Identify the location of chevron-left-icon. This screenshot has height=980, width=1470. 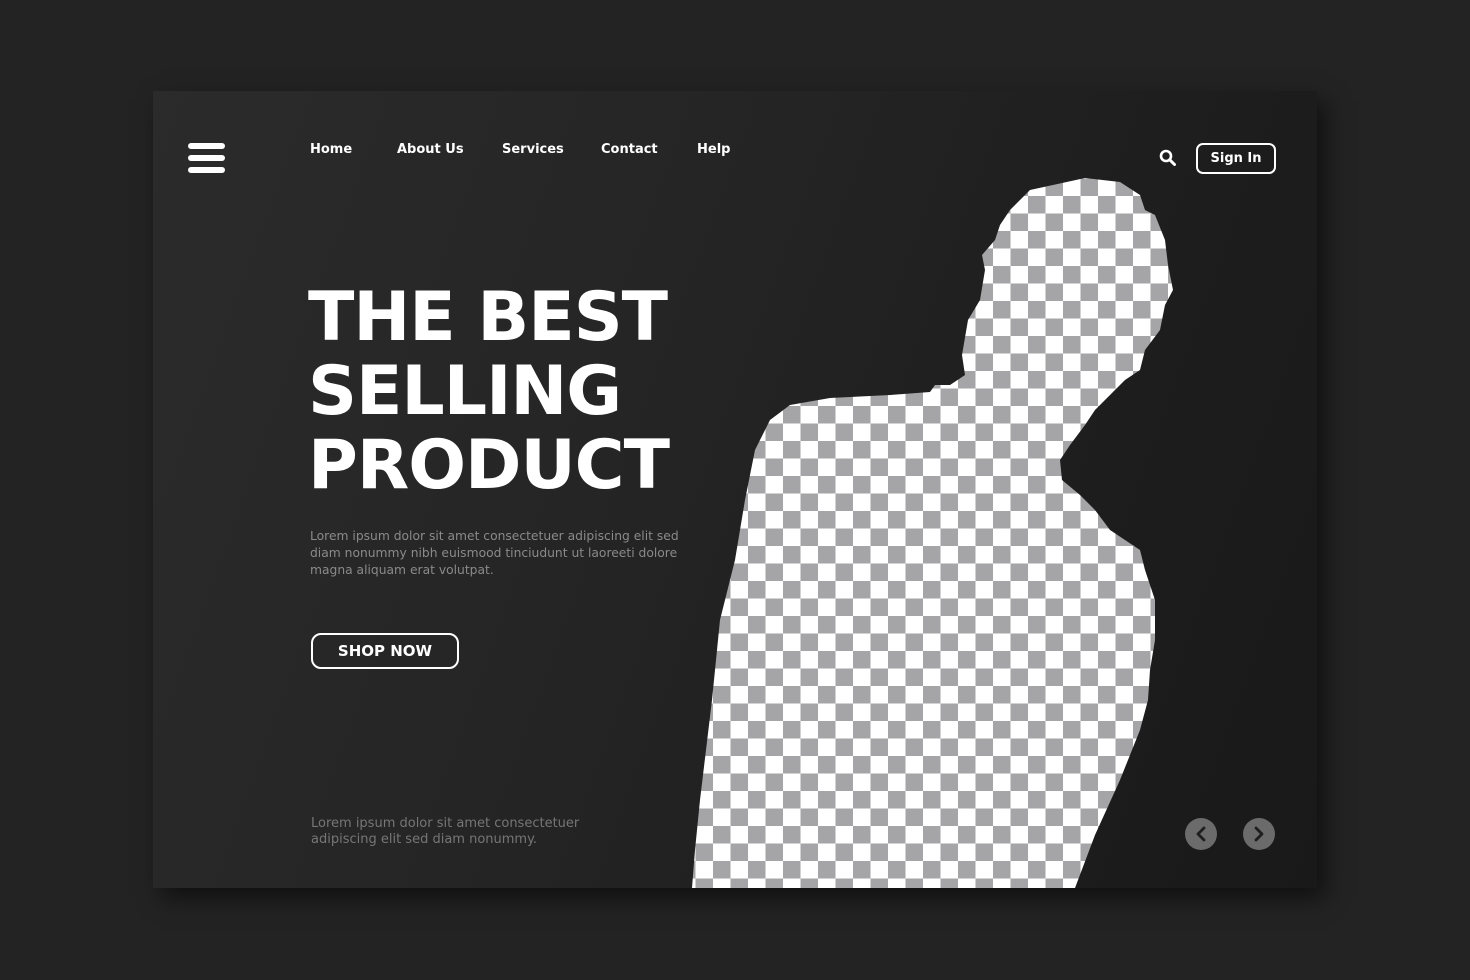
(1201, 834).